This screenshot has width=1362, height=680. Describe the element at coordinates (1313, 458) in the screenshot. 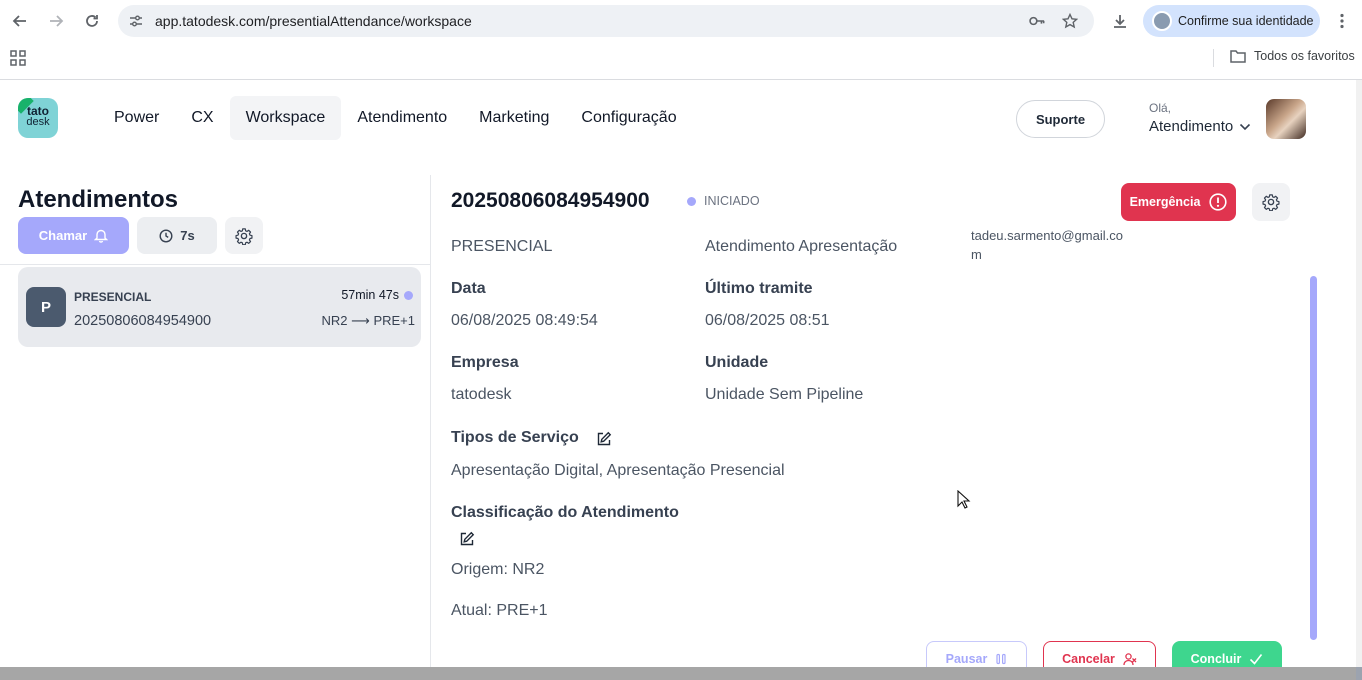

I see `details-scrollbar` at that location.